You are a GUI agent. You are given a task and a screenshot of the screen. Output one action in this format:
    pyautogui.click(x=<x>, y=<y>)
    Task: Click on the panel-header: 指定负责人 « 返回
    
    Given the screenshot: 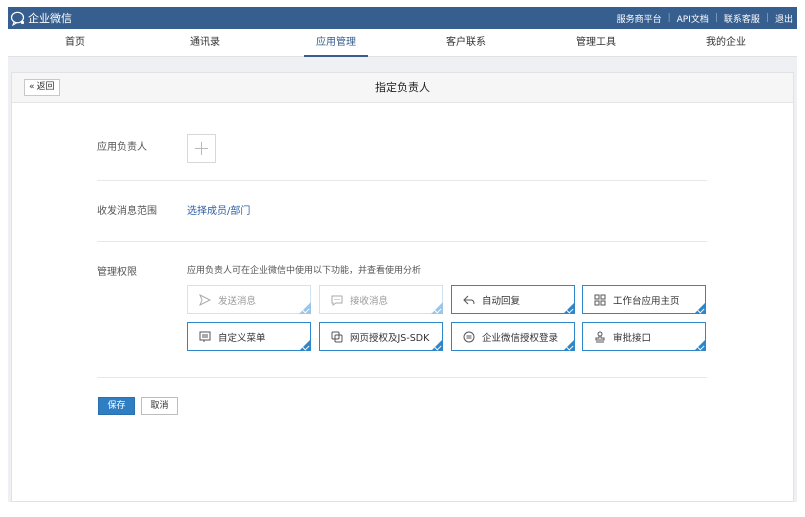 What is the action you would take?
    pyautogui.click(x=402, y=88)
    